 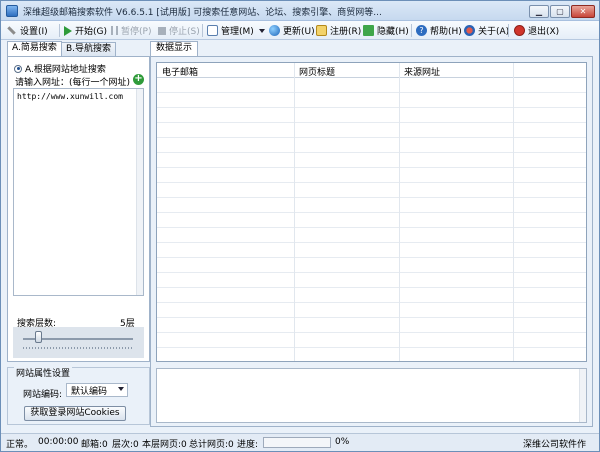 What do you see at coordinates (70, 96) in the screenshot?
I see `url-text: http://www.xunwill.com` at bounding box center [70, 96].